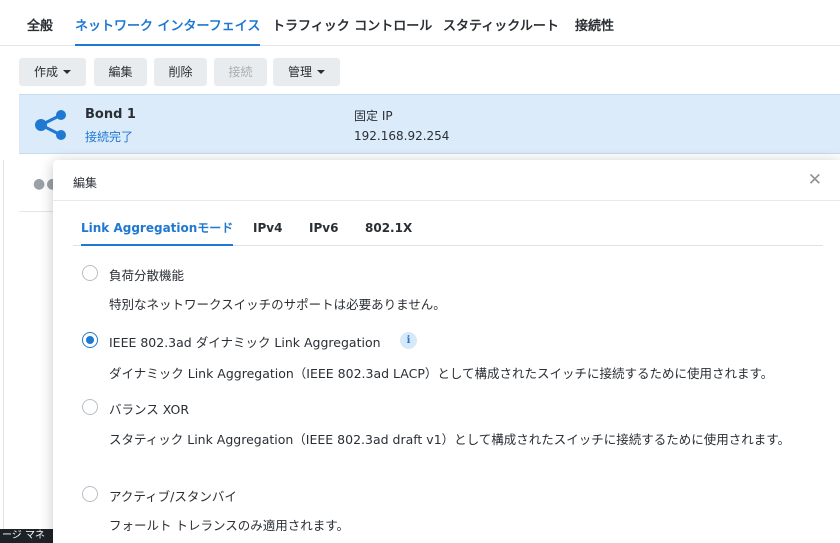  I want to click on edit-button: 編集, so click(120, 72).